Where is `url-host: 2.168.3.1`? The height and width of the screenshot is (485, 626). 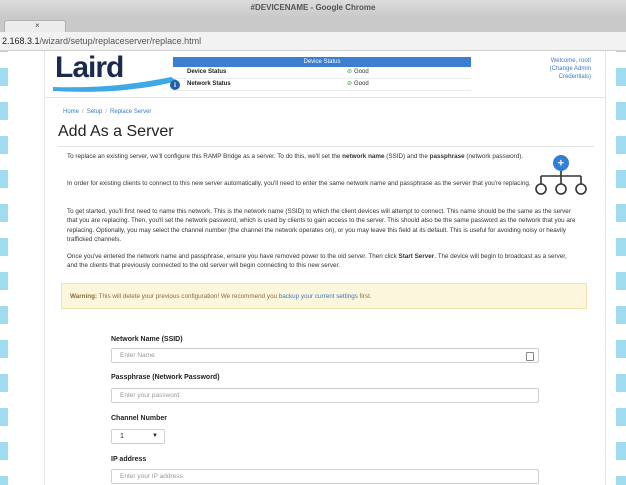
url-host: 2.168.3.1 is located at coordinates (21, 41).